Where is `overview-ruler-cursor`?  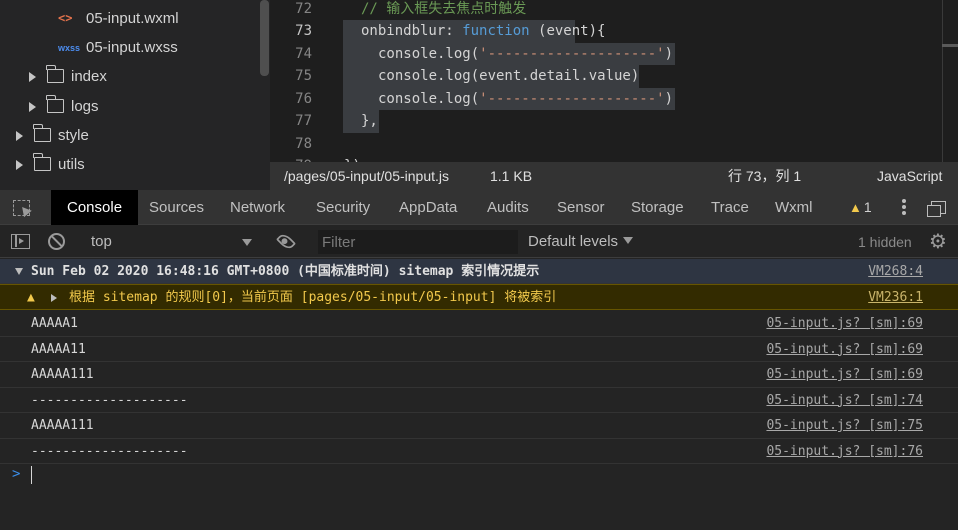
overview-ruler-cursor is located at coordinates (950, 45).